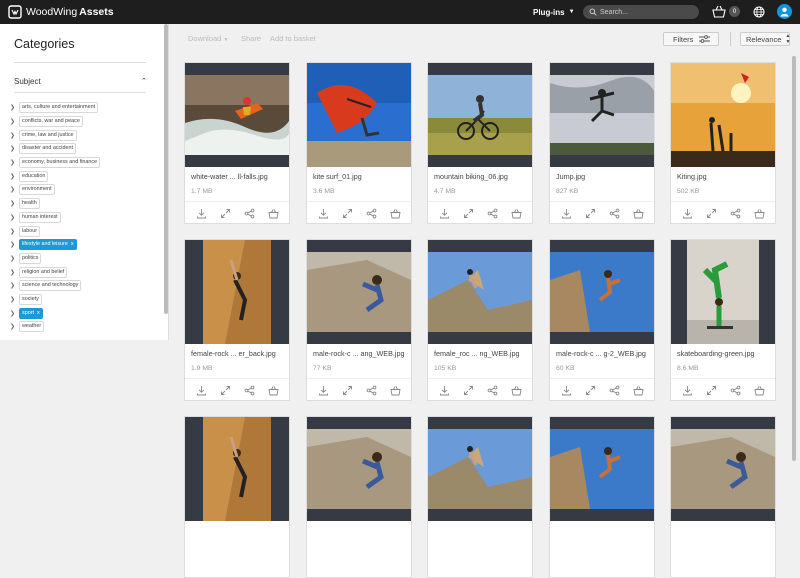 Image resolution: width=800 pixels, height=578 pixels. What do you see at coordinates (691, 39) in the screenshot?
I see `filters-button: Filters` at bounding box center [691, 39].